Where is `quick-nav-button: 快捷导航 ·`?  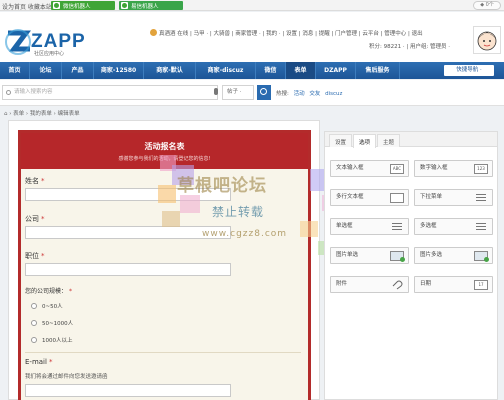 quick-nav-button: 快捷导航 · is located at coordinates (469, 70).